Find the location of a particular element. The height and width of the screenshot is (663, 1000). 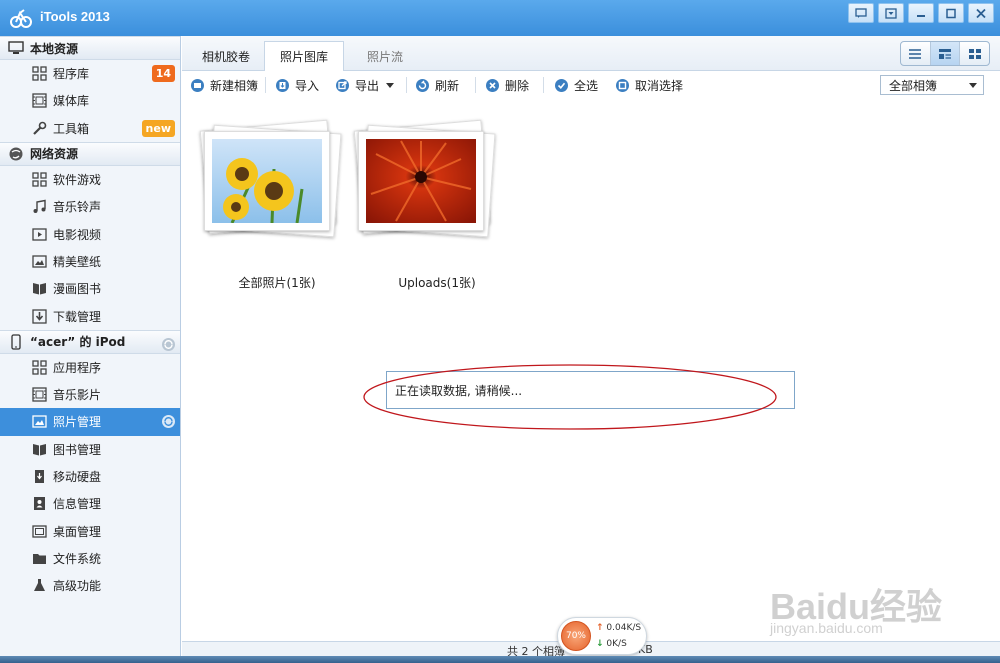

close-button is located at coordinates (981, 13).